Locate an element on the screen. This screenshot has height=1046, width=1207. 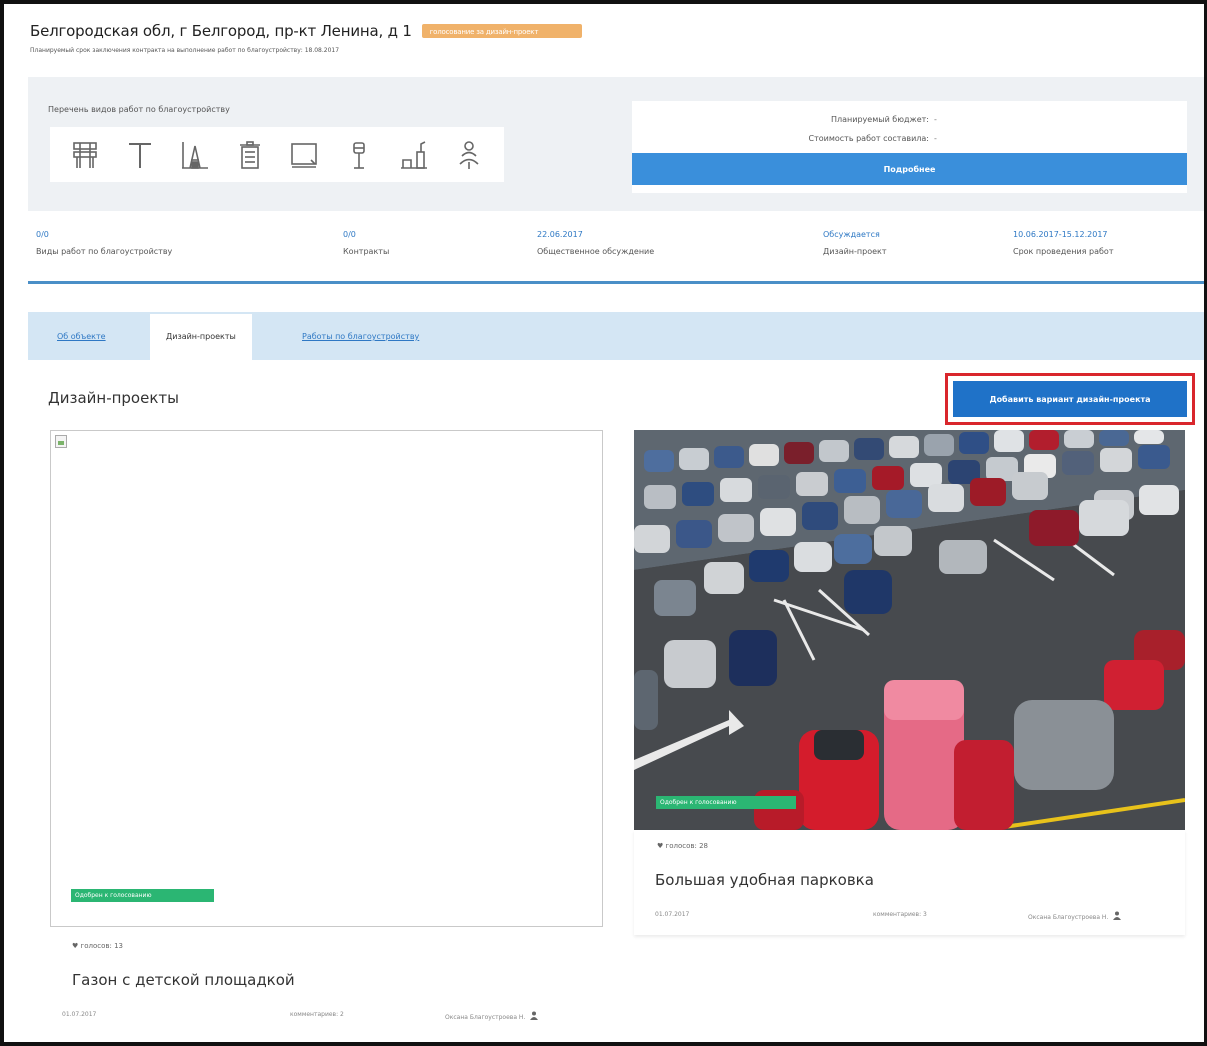
stat-label: Срок проведения работ is located at coordinates (1063, 251).